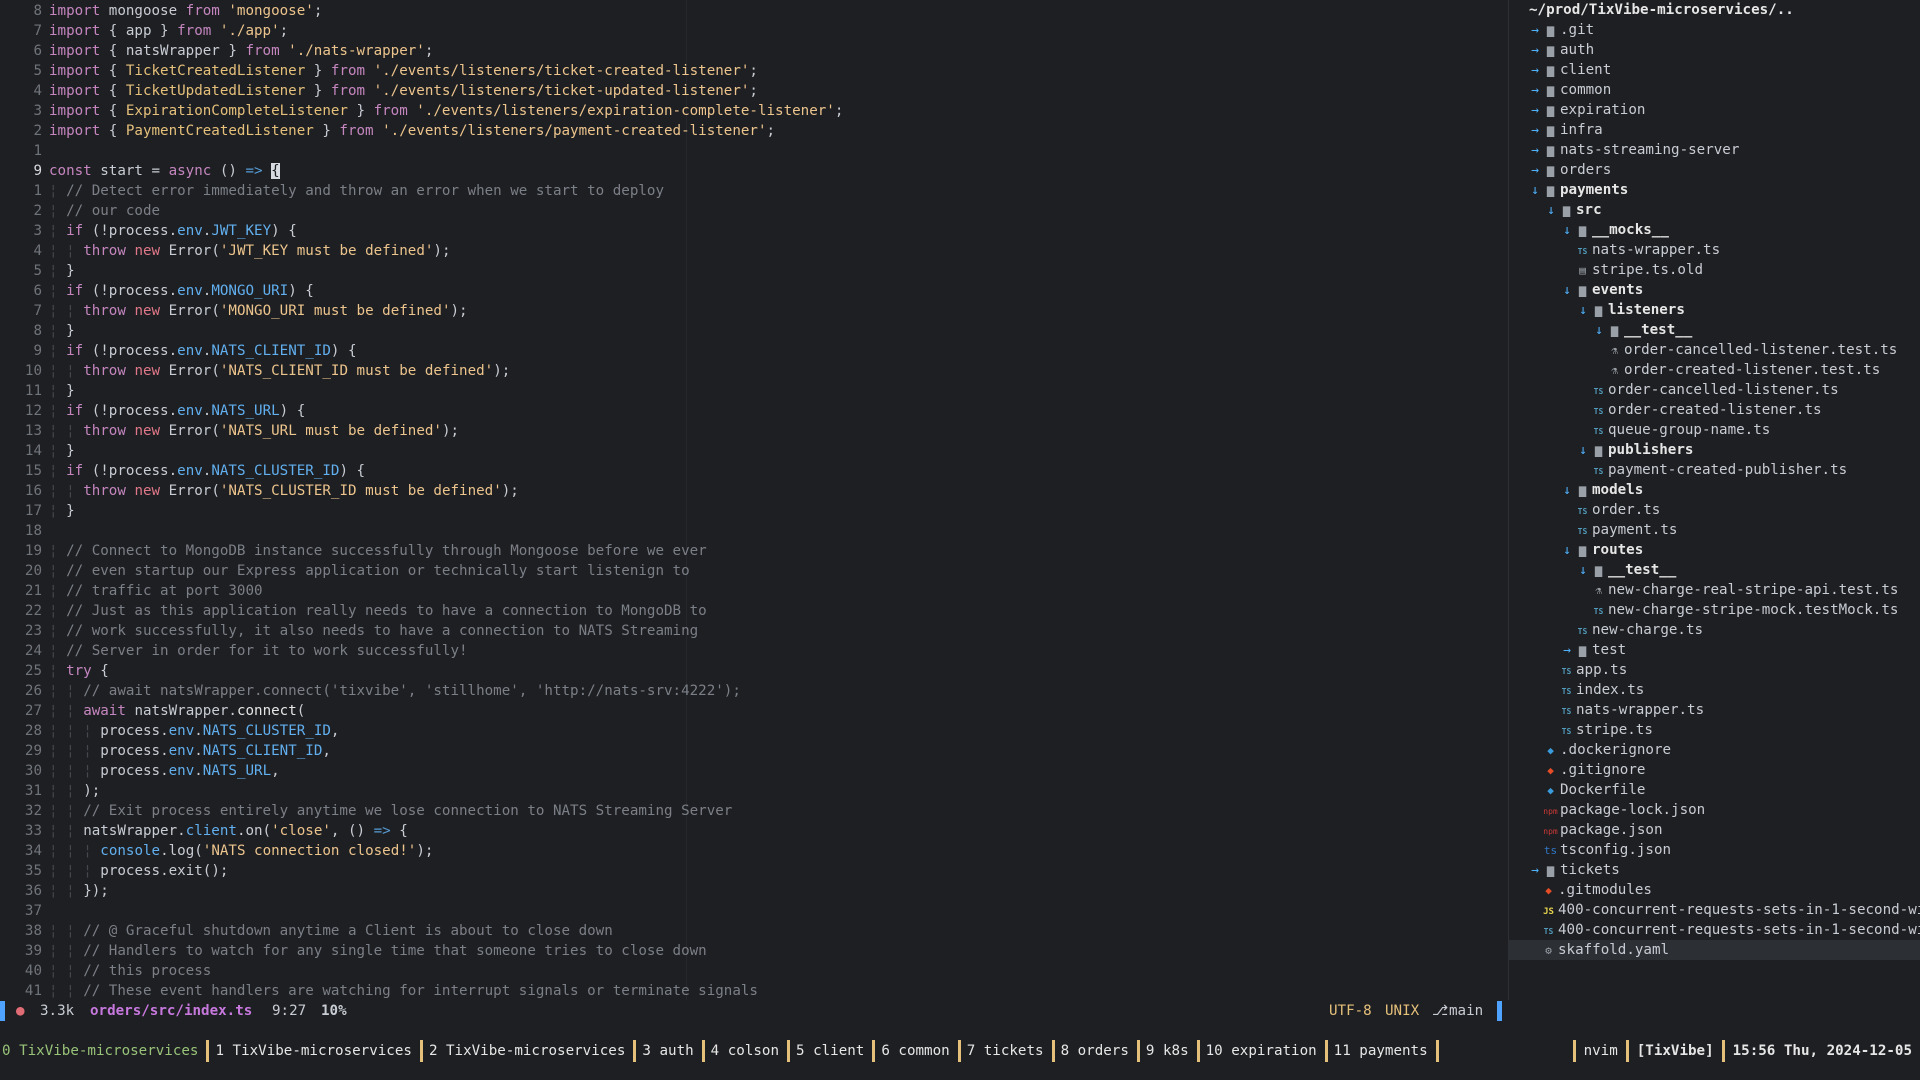 Image resolution: width=1920 pixels, height=1080 pixels. What do you see at coordinates (1714, 750) in the screenshot?
I see `tree-file: ◆ .dockerignore` at bounding box center [1714, 750].